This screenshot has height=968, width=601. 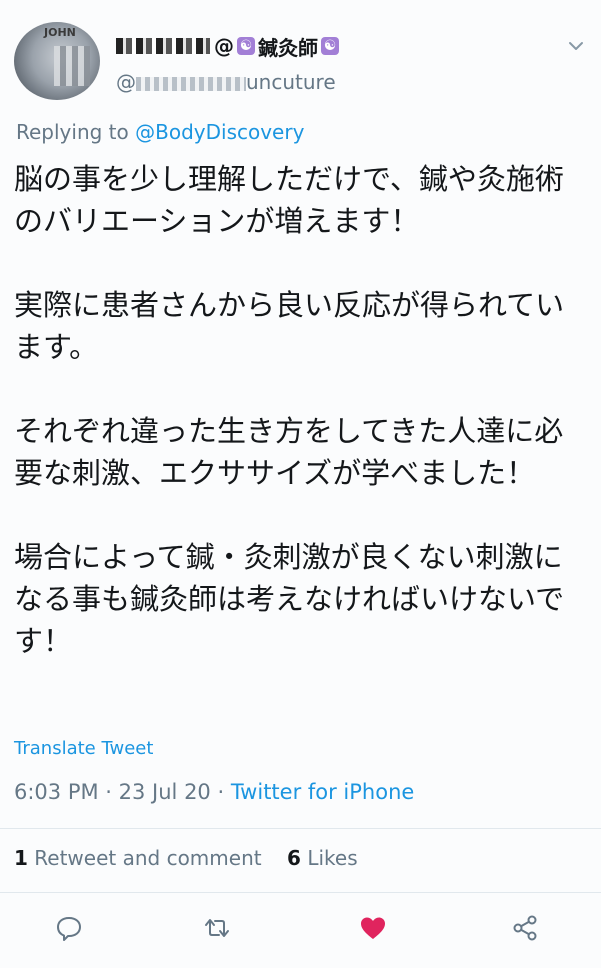 What do you see at coordinates (69, 928) in the screenshot?
I see `comment-icon` at bounding box center [69, 928].